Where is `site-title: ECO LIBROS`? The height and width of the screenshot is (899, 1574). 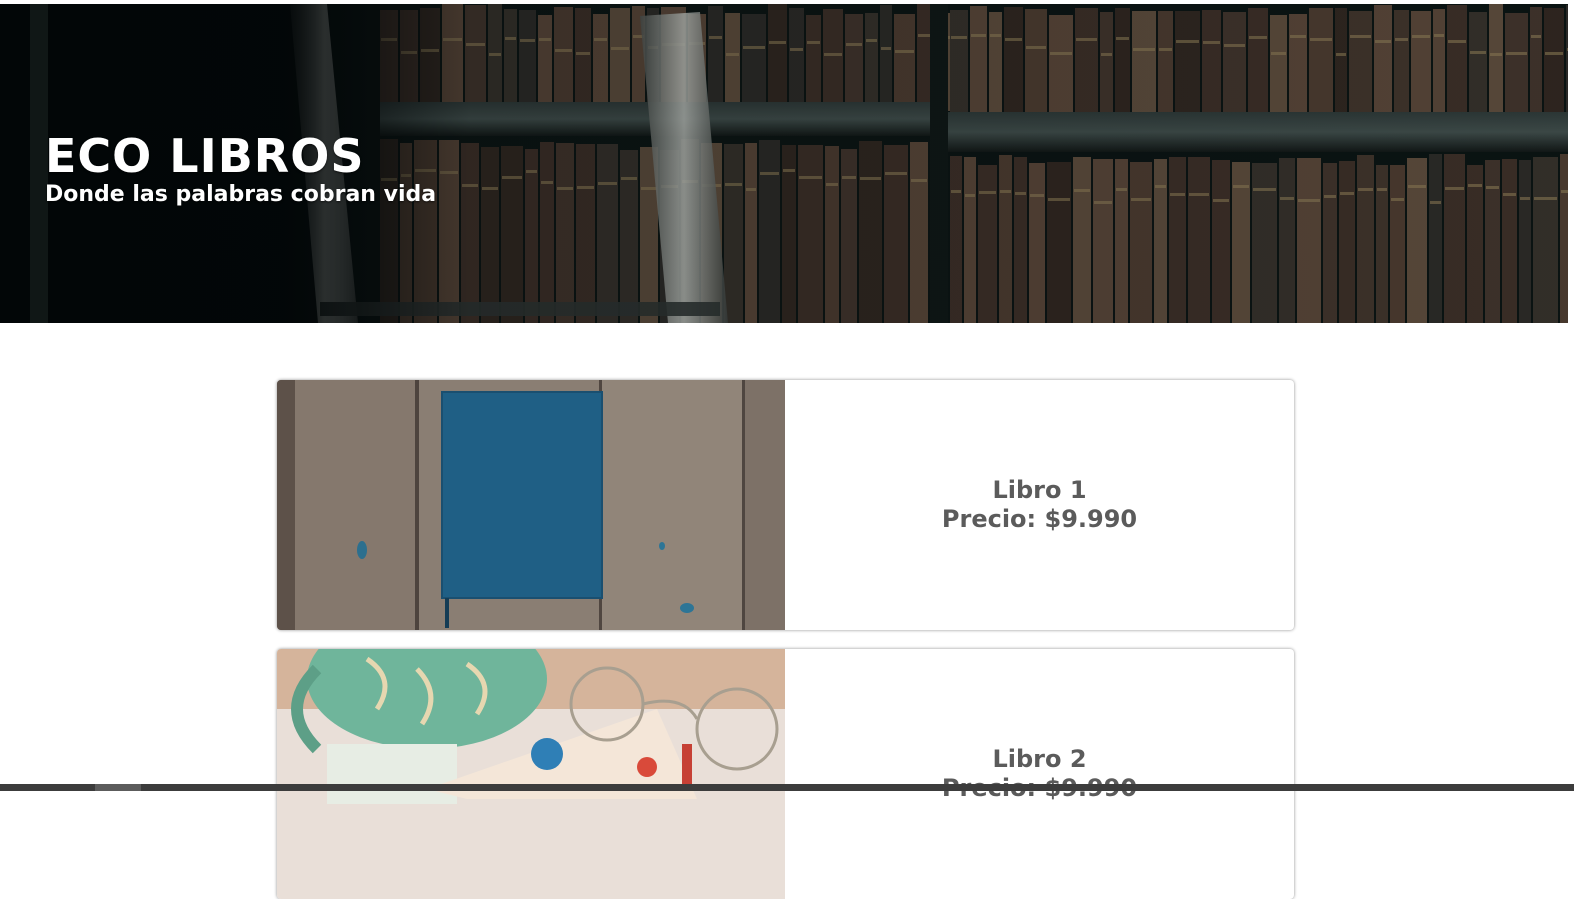
site-title: ECO LIBROS is located at coordinates (205, 156).